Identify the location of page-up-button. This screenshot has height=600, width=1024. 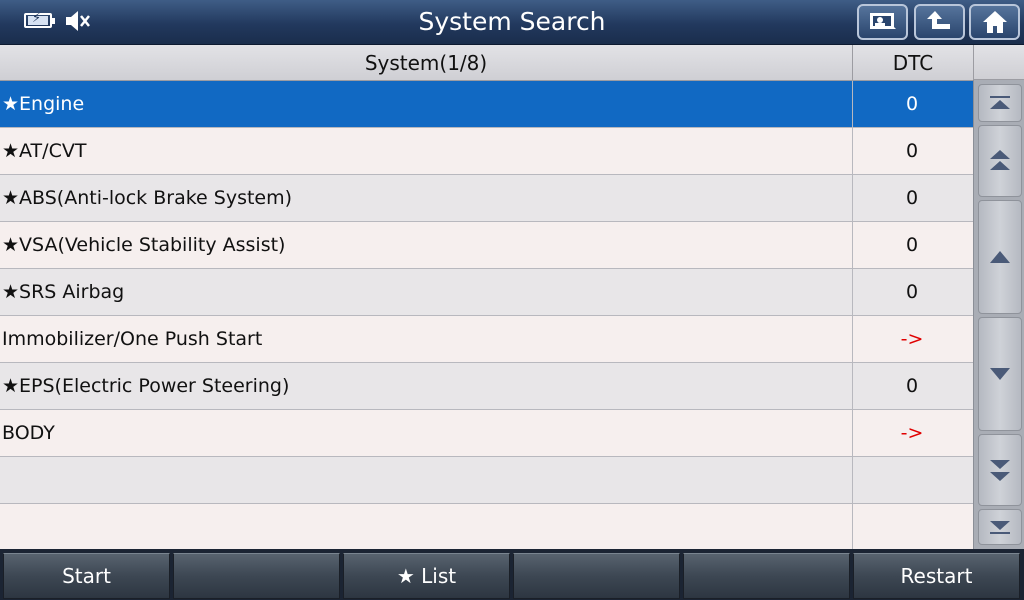
(1000, 161).